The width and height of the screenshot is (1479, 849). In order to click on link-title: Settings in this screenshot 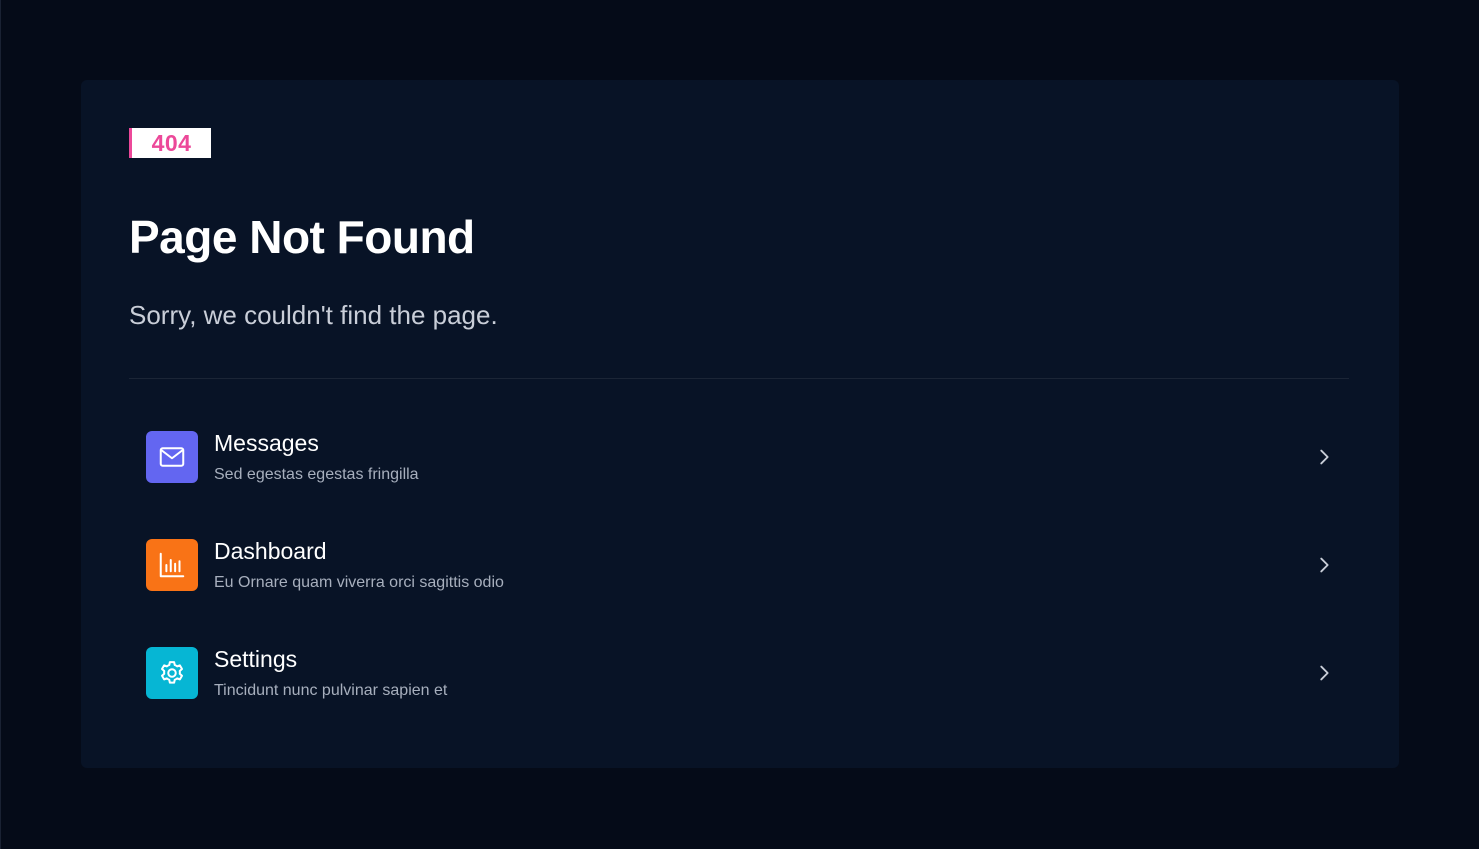, I will do `click(256, 659)`.